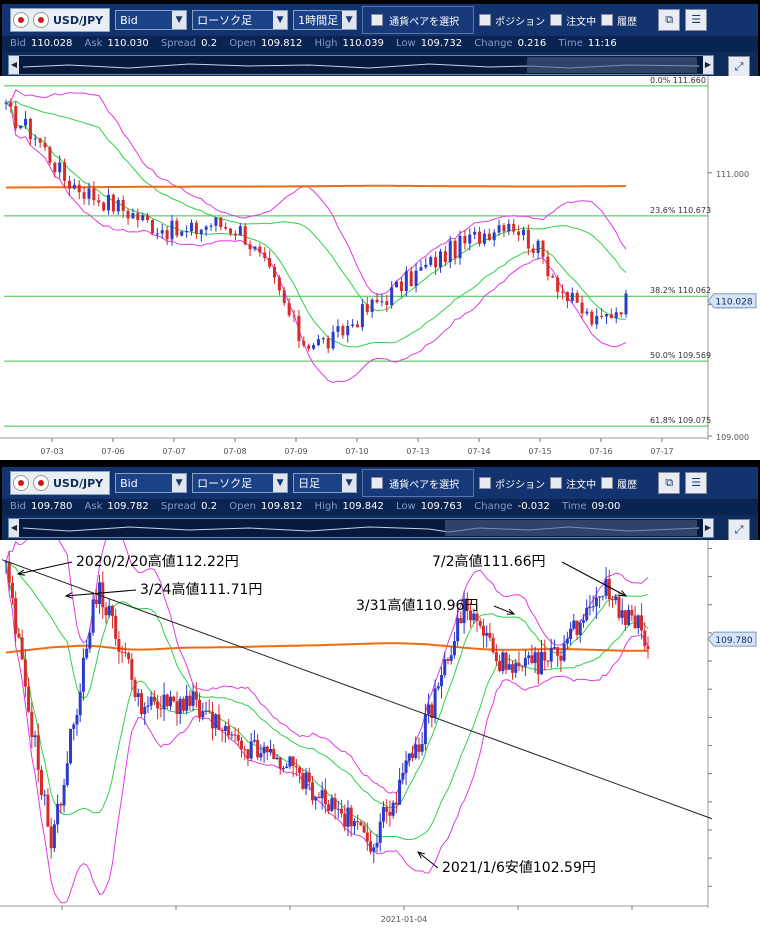 The image size is (760, 928). I want to click on current-price-label: 110.028, so click(733, 303).